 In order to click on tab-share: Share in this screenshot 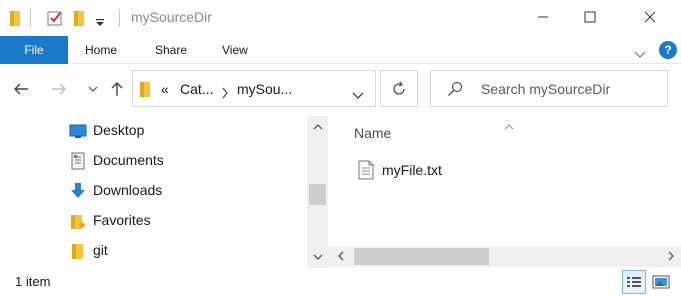, I will do `click(171, 50)`.